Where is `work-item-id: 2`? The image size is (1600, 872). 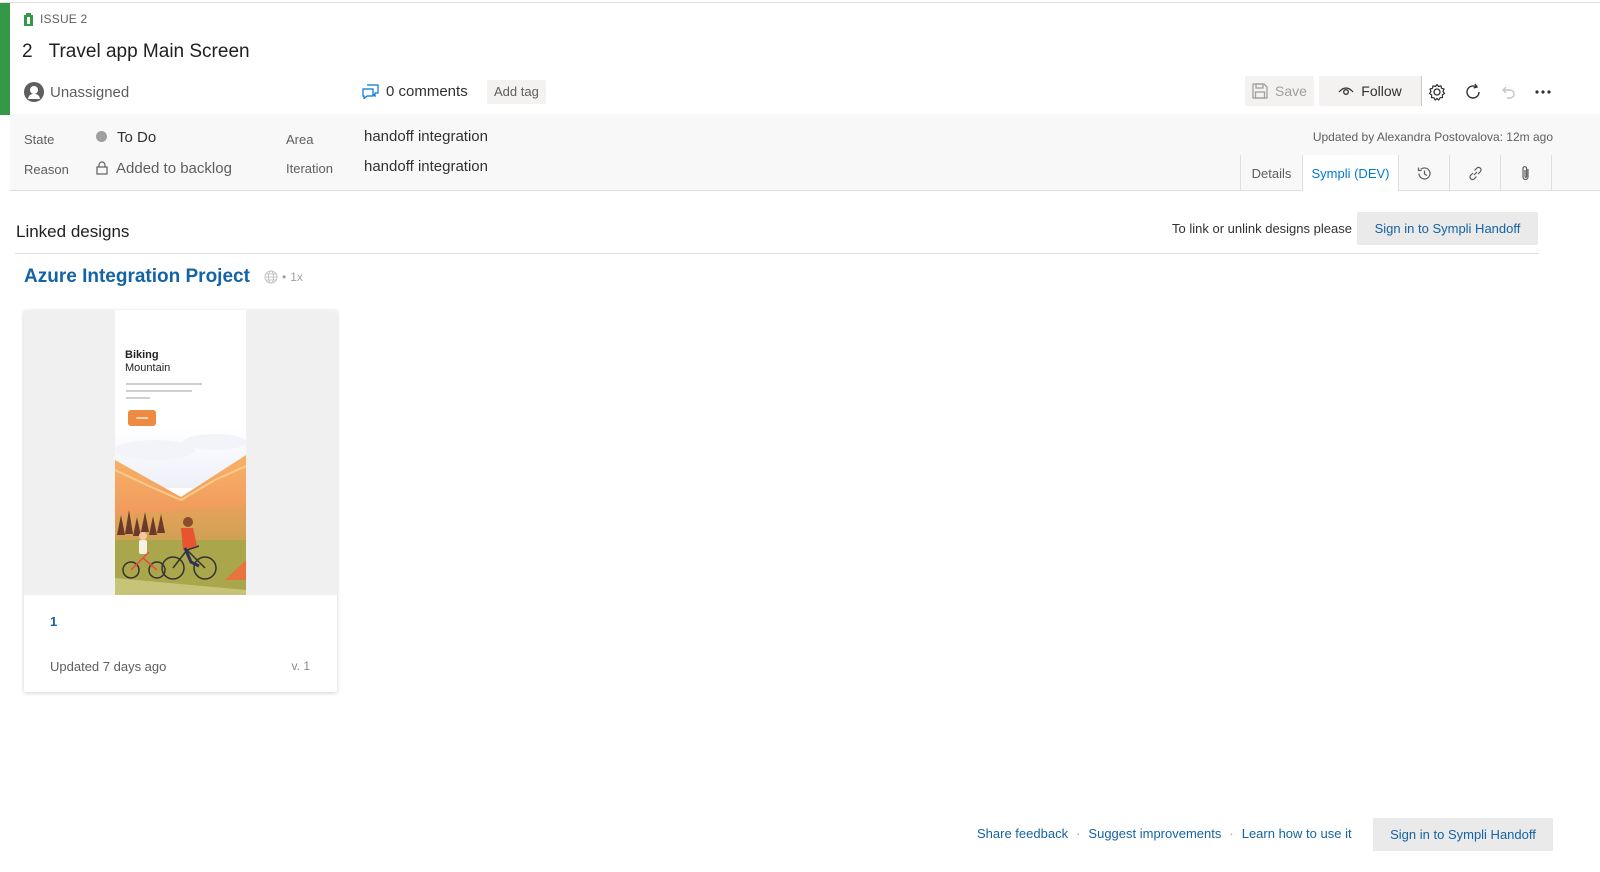
work-item-id: 2 is located at coordinates (27, 51).